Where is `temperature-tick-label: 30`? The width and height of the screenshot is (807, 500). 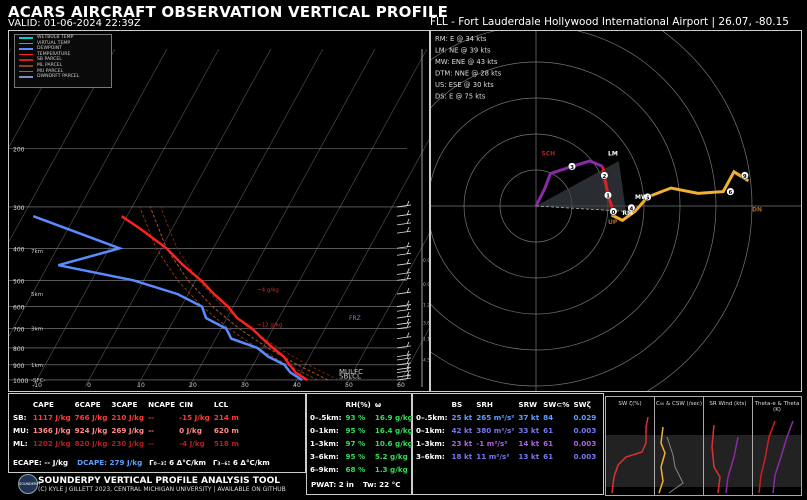 temperature-tick-label: 30 is located at coordinates (245, 385).